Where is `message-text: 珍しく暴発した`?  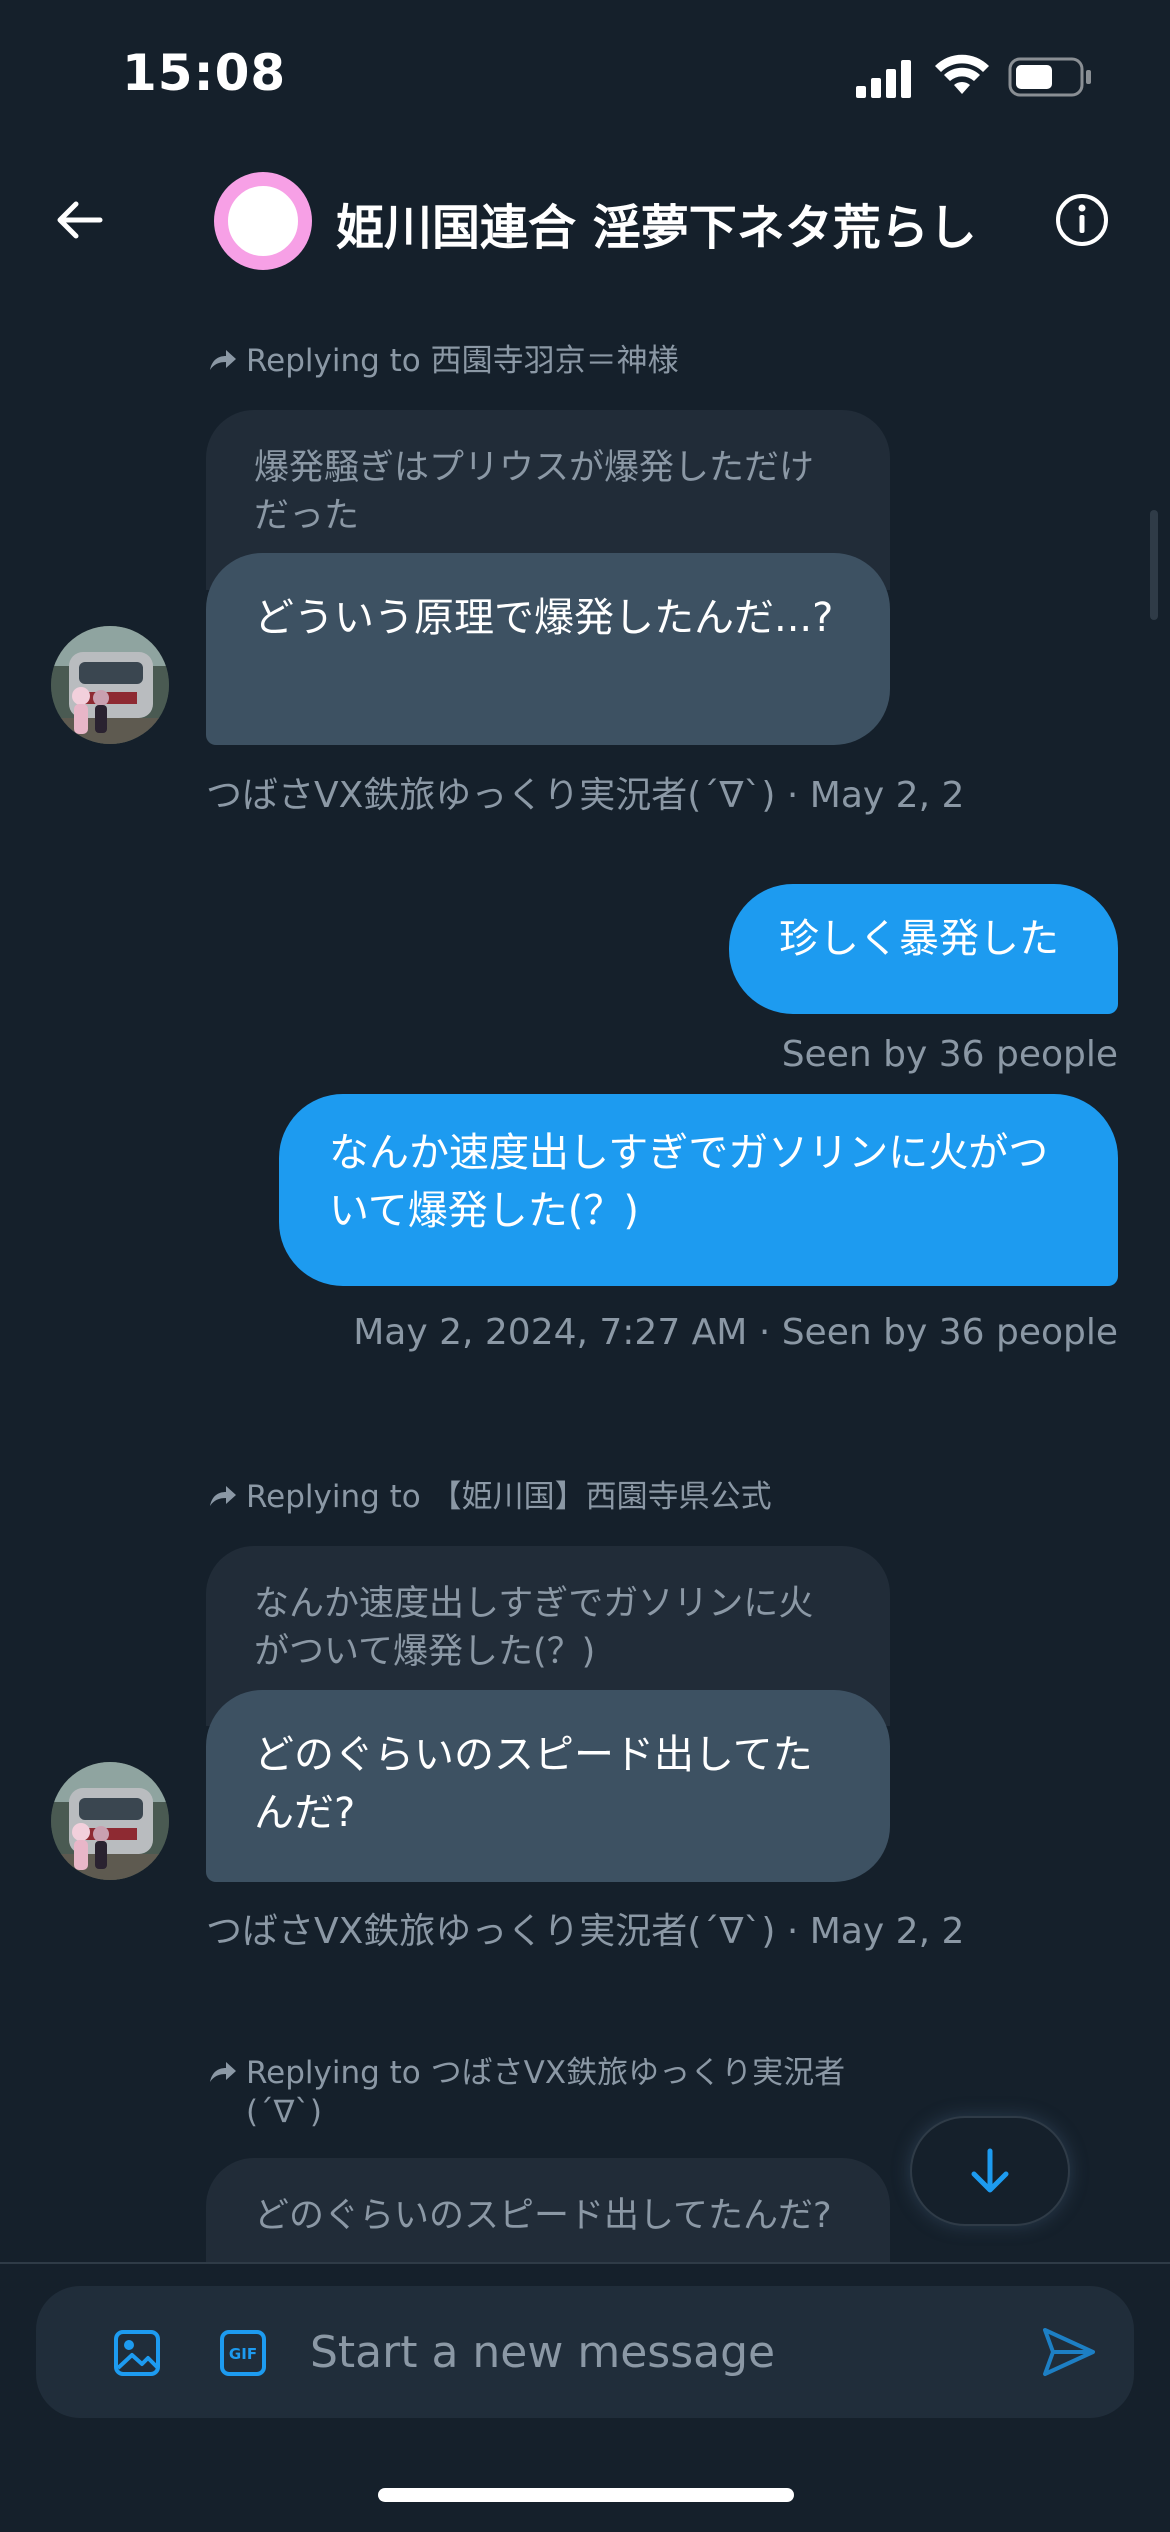
message-text: 珍しく暴発した is located at coordinates (919, 939).